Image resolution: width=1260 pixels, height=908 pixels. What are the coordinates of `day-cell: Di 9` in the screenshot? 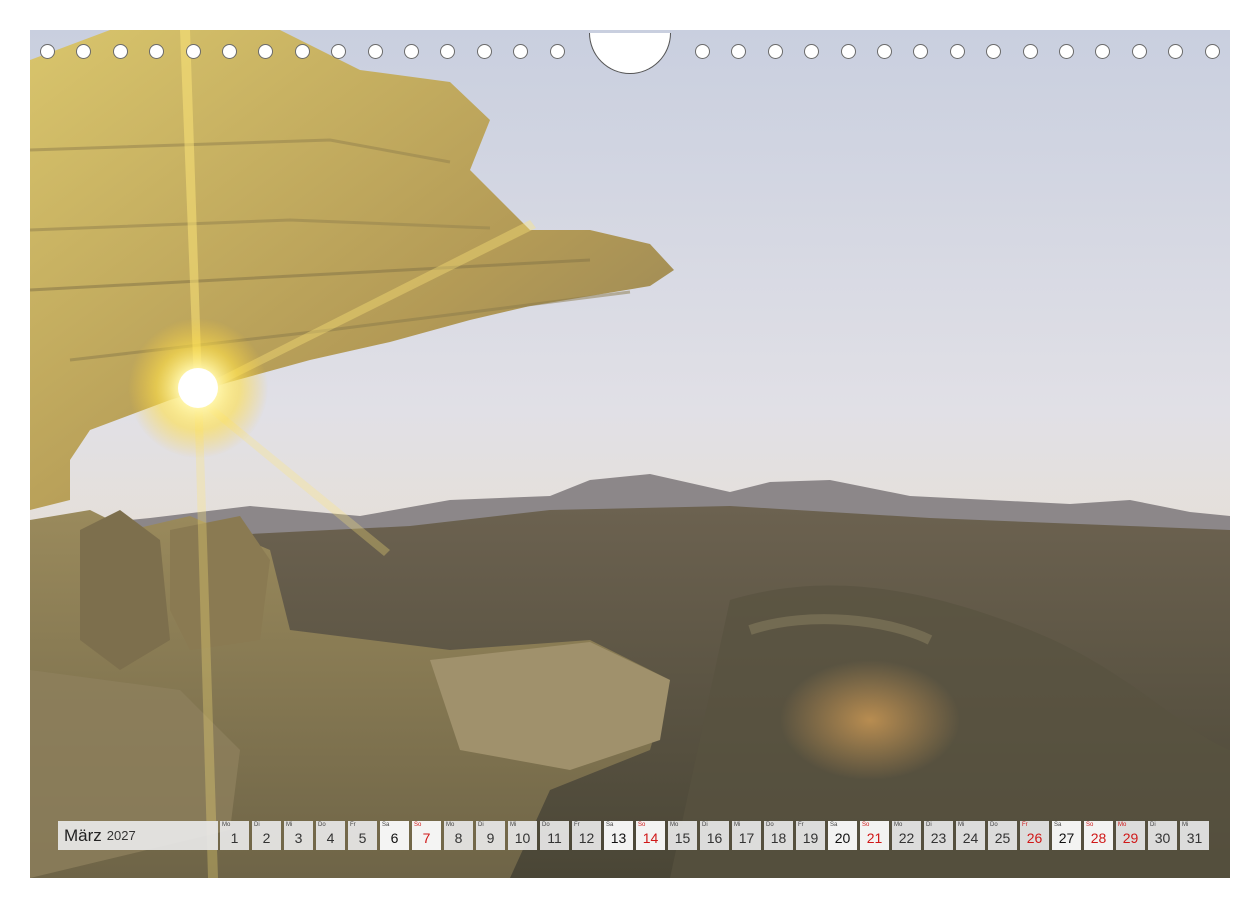 It's located at (490, 835).